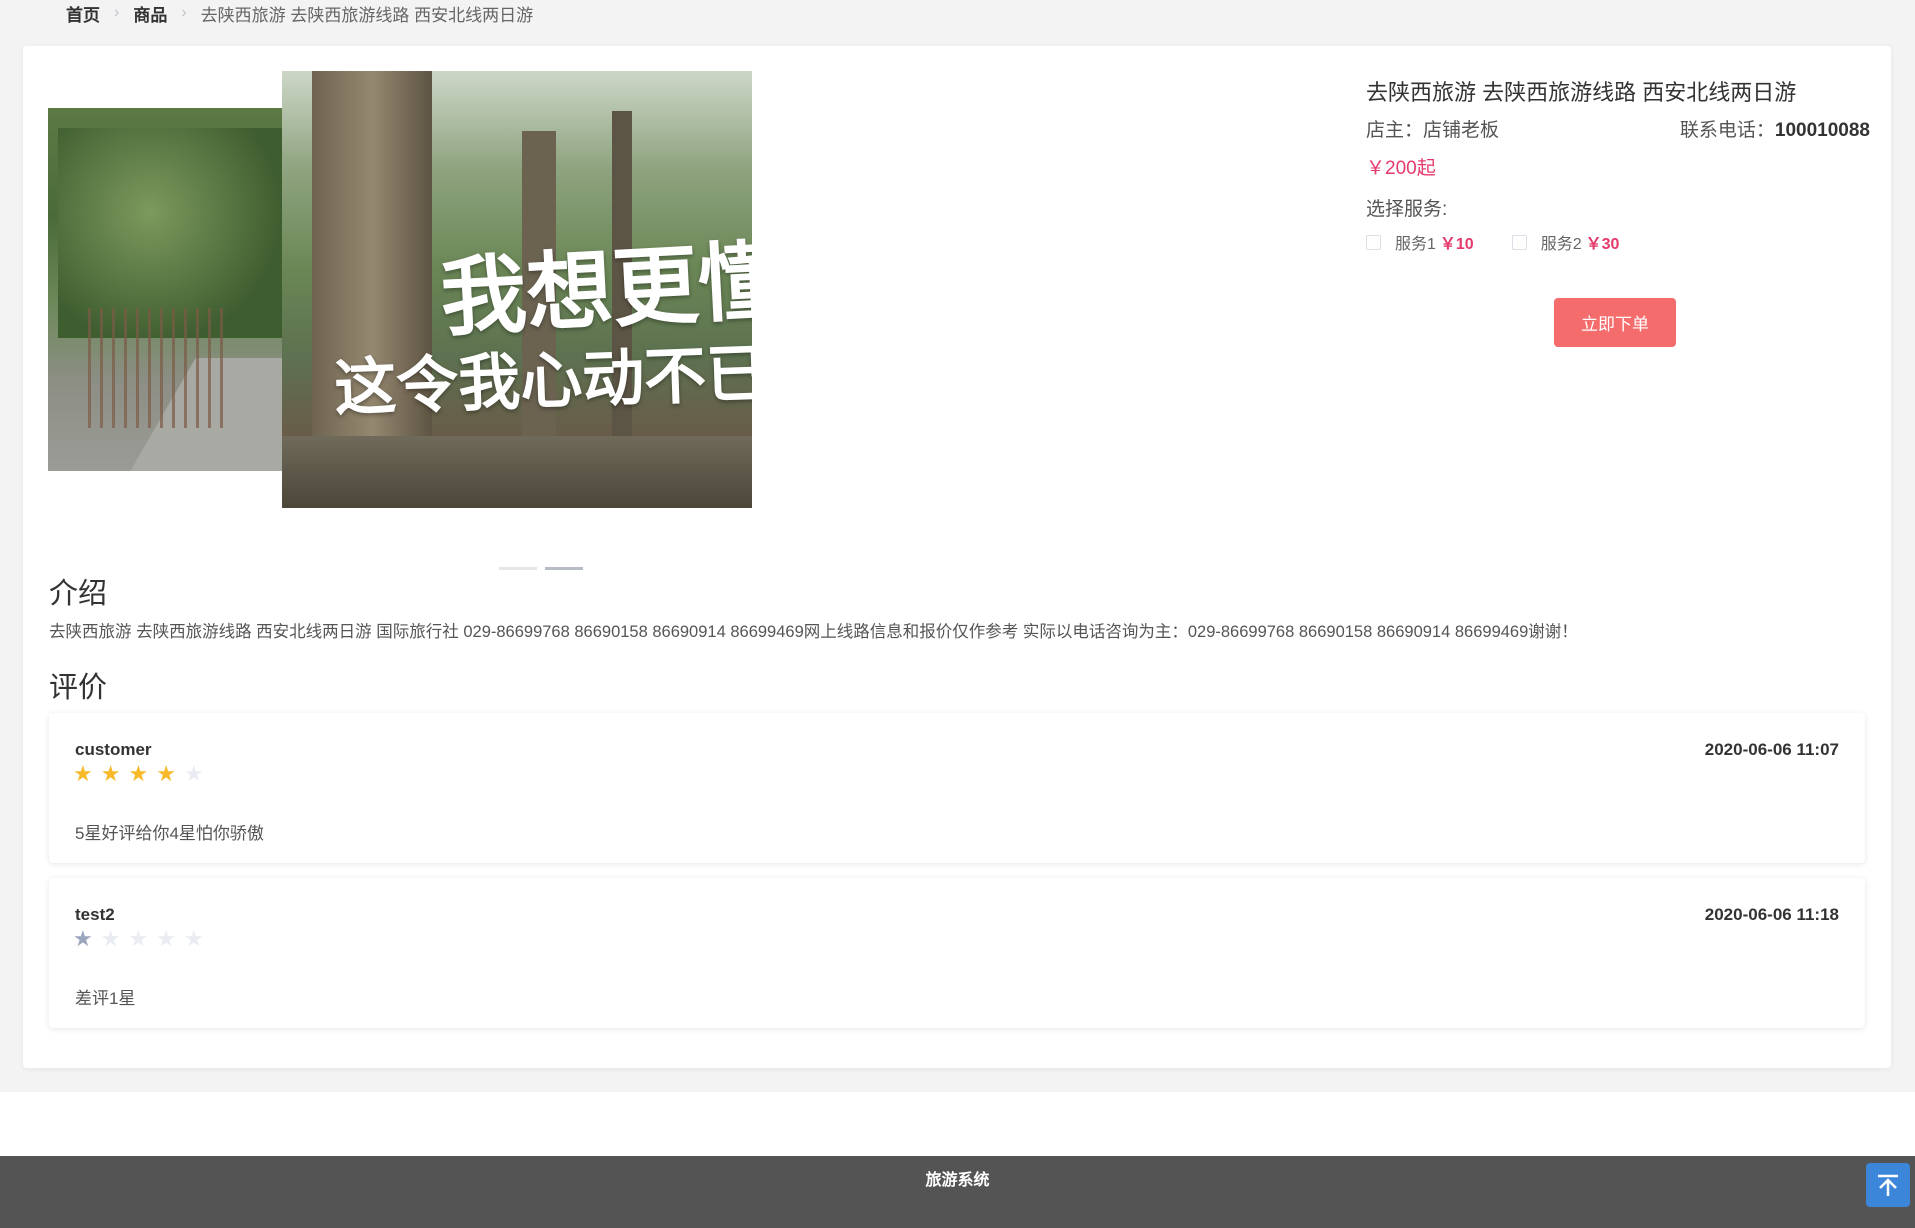 The image size is (1915, 1228). I want to click on service-option-1: 服务1 ￥10, so click(1420, 242).